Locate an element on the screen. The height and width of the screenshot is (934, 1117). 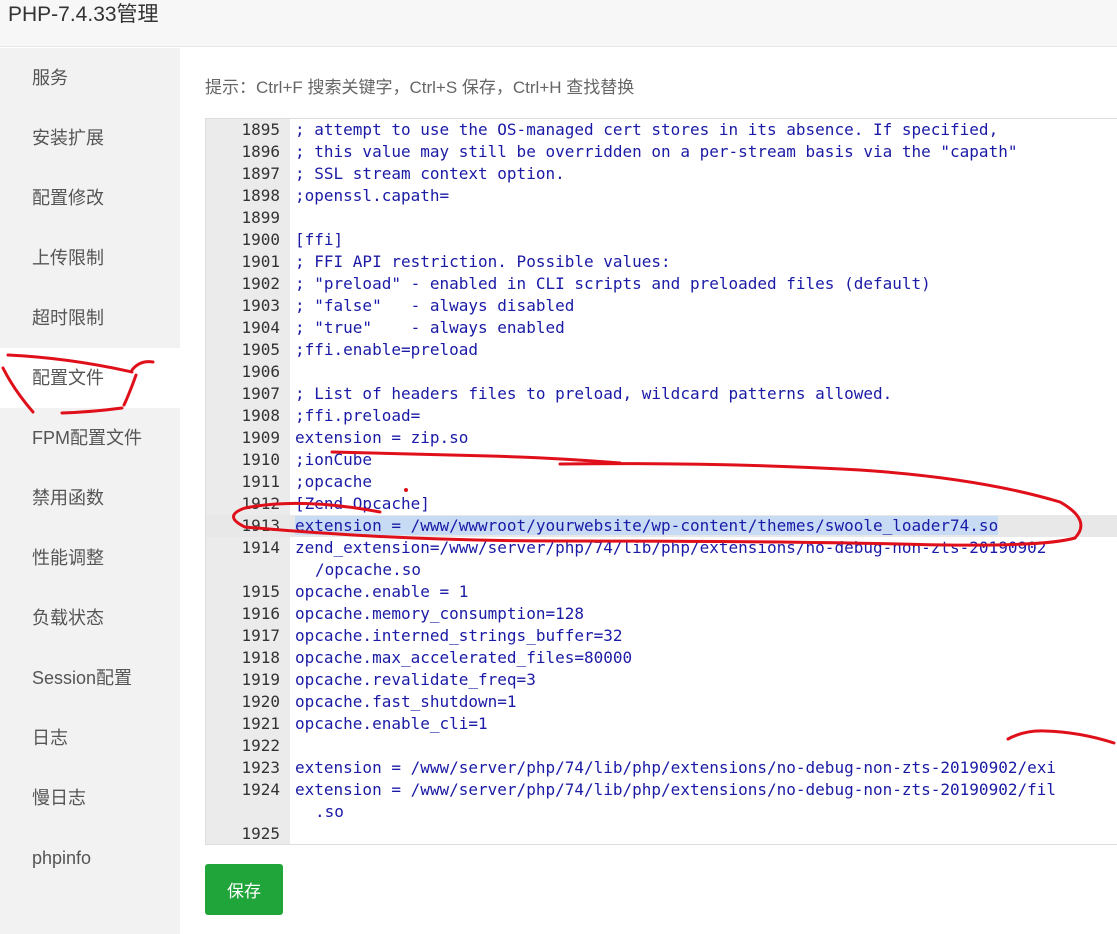
line-code: opcache.enable = 1 is located at coordinates (382, 591).